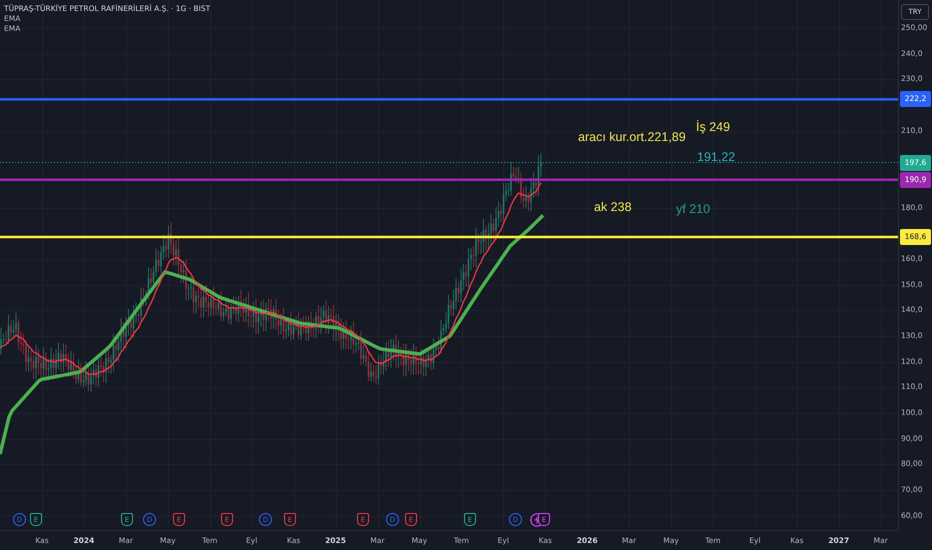 This screenshot has height=550, width=932. What do you see at coordinates (693, 209) in the screenshot?
I see `chart-note: yf 210` at bounding box center [693, 209].